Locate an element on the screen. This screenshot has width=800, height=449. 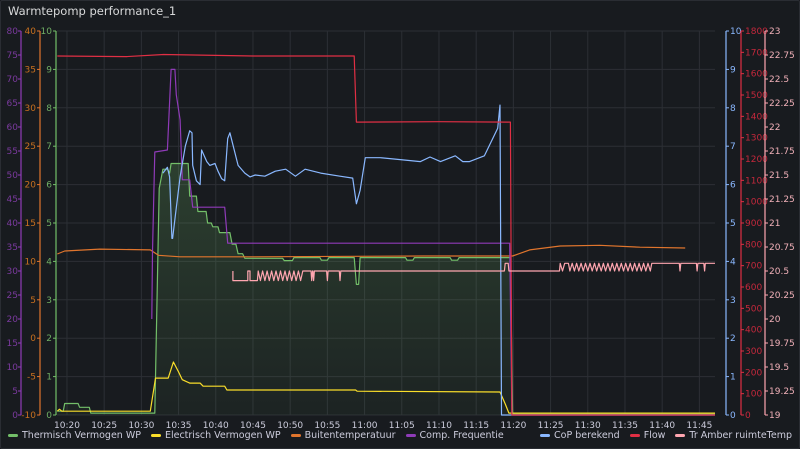
axis-tick-label-flow: 500 is located at coordinates (753, 309).